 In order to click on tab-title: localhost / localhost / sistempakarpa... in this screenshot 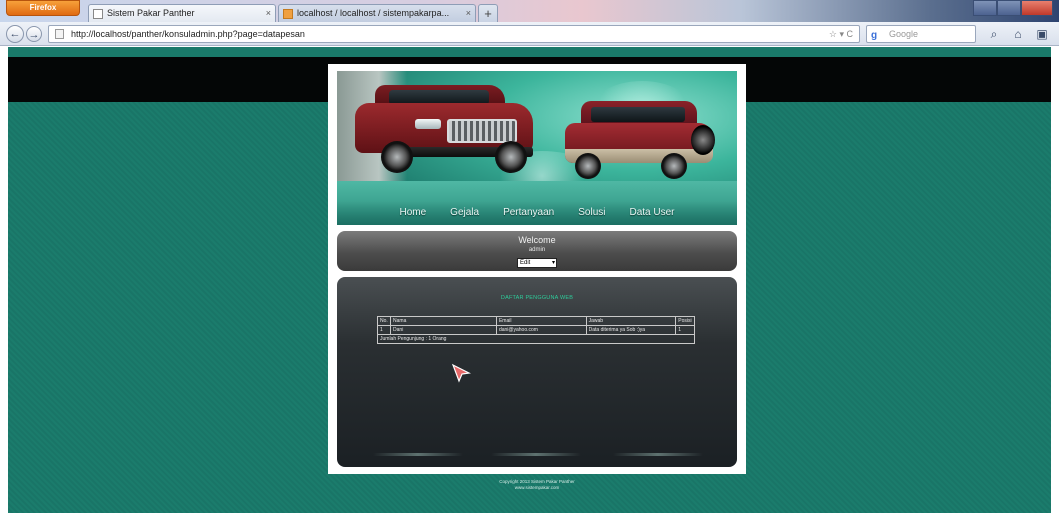, I will do `click(373, 13)`.